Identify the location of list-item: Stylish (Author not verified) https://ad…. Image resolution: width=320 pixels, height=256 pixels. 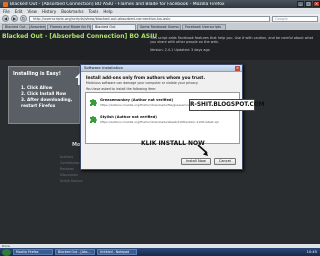
(163, 121).